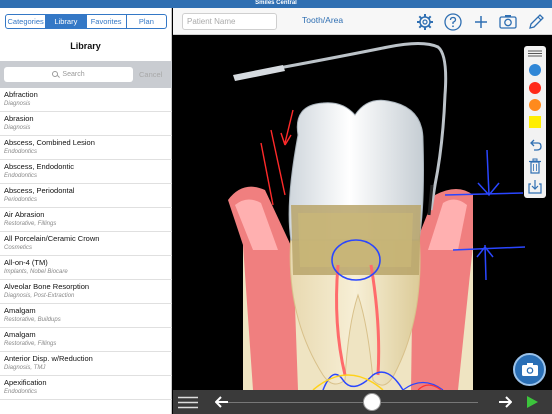 Image resolution: width=552 pixels, height=414 pixels. I want to click on palette-handle-icon, so click(535, 53).